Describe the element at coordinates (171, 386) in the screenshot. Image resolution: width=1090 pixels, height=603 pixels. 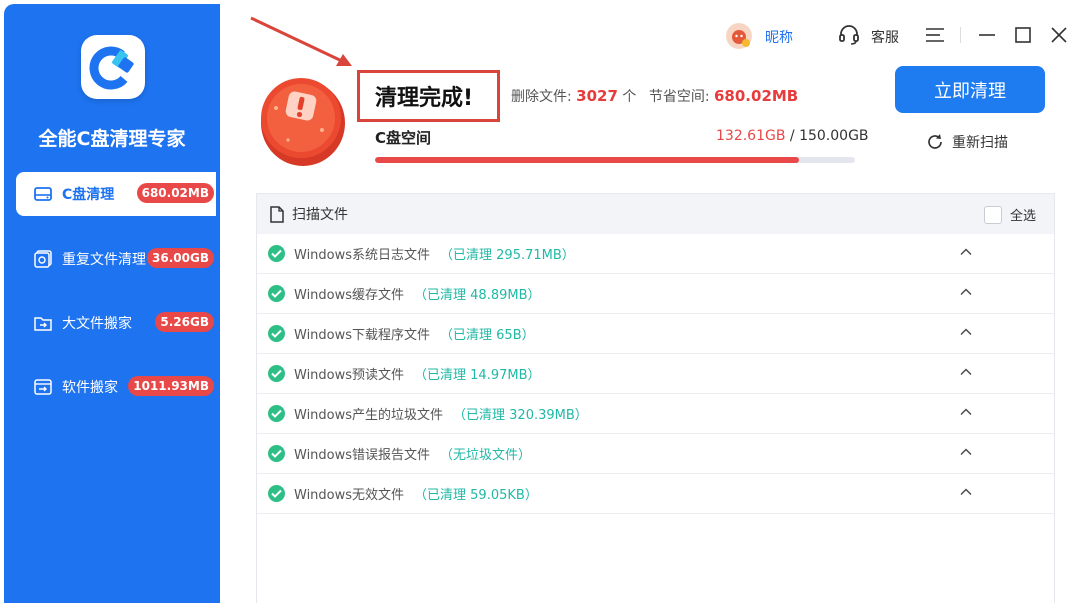
I see `size-badge: 1011.93MB` at that location.